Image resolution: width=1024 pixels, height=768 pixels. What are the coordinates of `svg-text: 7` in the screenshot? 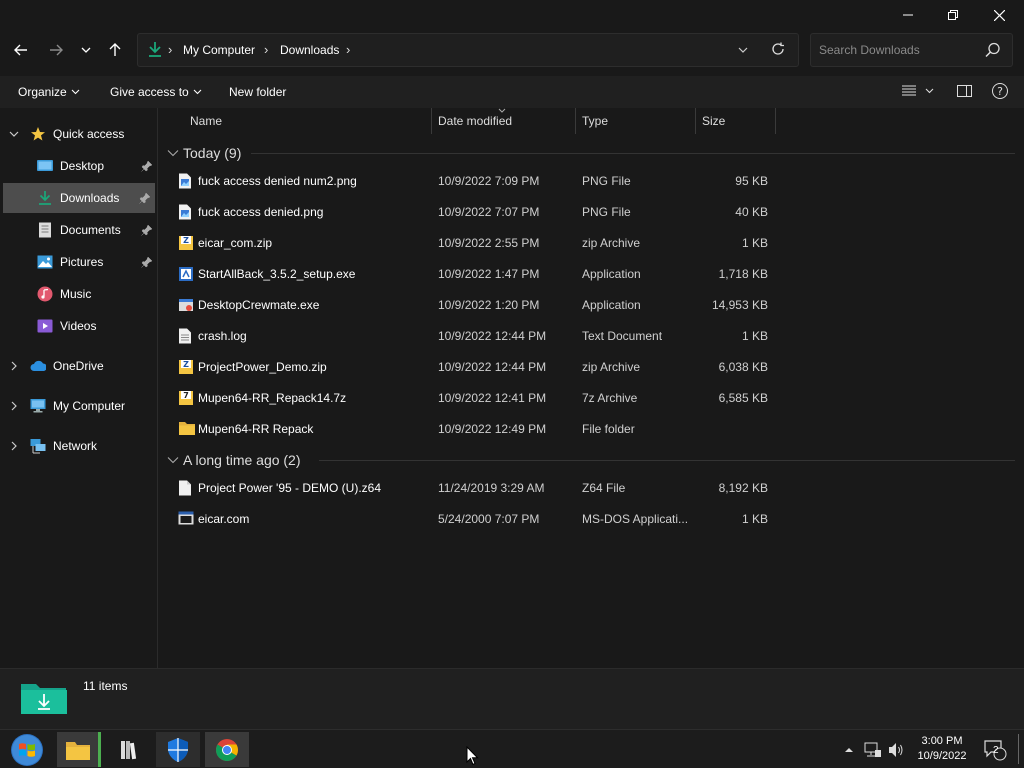 It's located at (186, 395).